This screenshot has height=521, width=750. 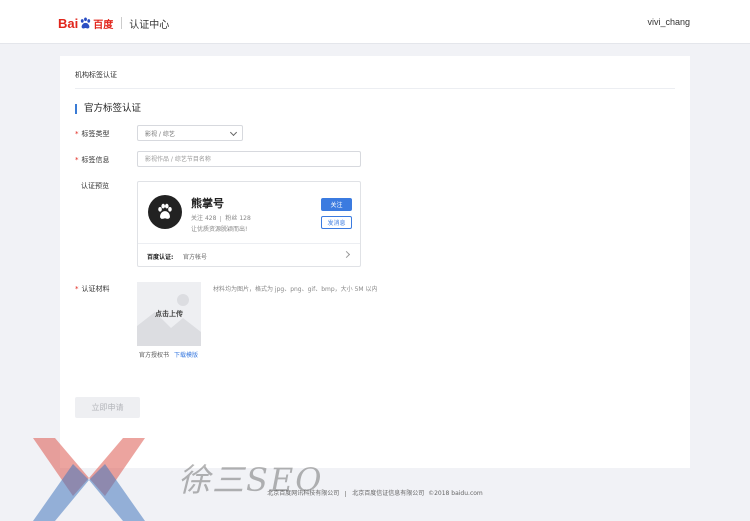 I want to click on follow-button: 关注, so click(x=336, y=204).